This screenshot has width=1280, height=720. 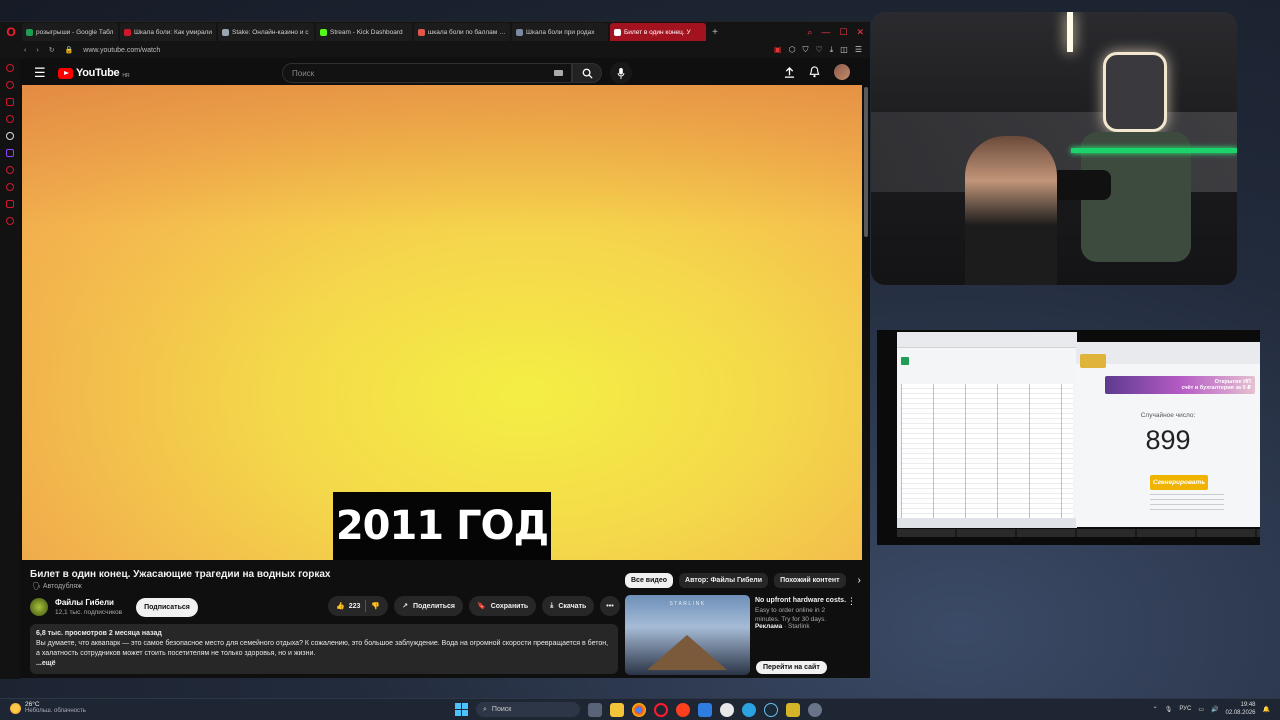 What do you see at coordinates (461, 709) in the screenshot?
I see `windows-start-icon` at bounding box center [461, 709].